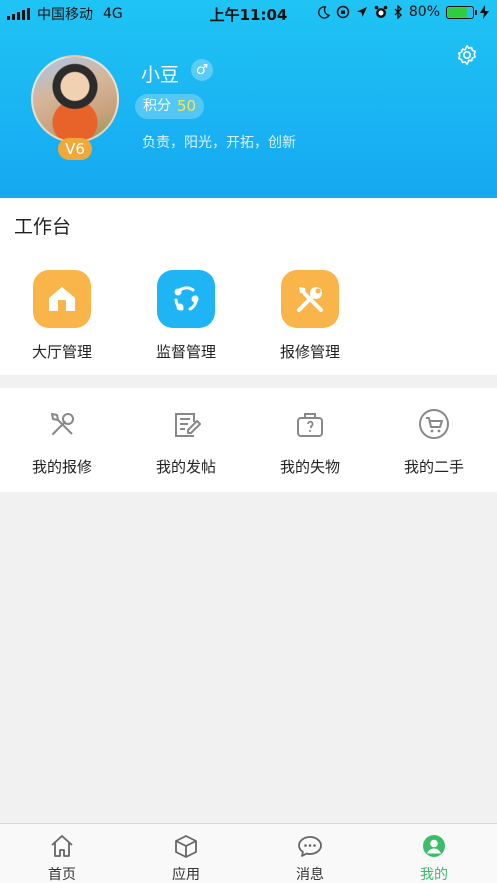  What do you see at coordinates (310, 875) in the screenshot?
I see `tab-label: 消息` at bounding box center [310, 875].